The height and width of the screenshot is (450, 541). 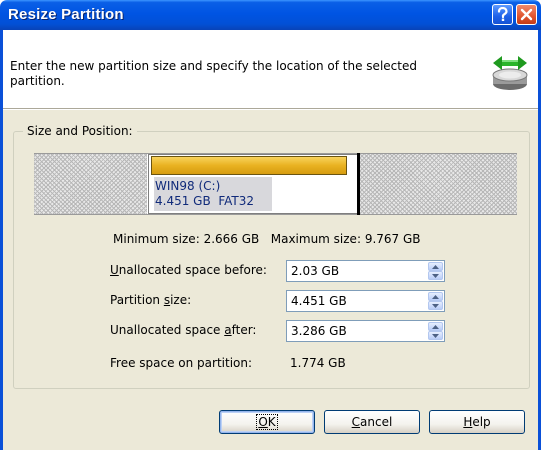 I want to click on partition-size-label: Partition size:, so click(x=151, y=300).